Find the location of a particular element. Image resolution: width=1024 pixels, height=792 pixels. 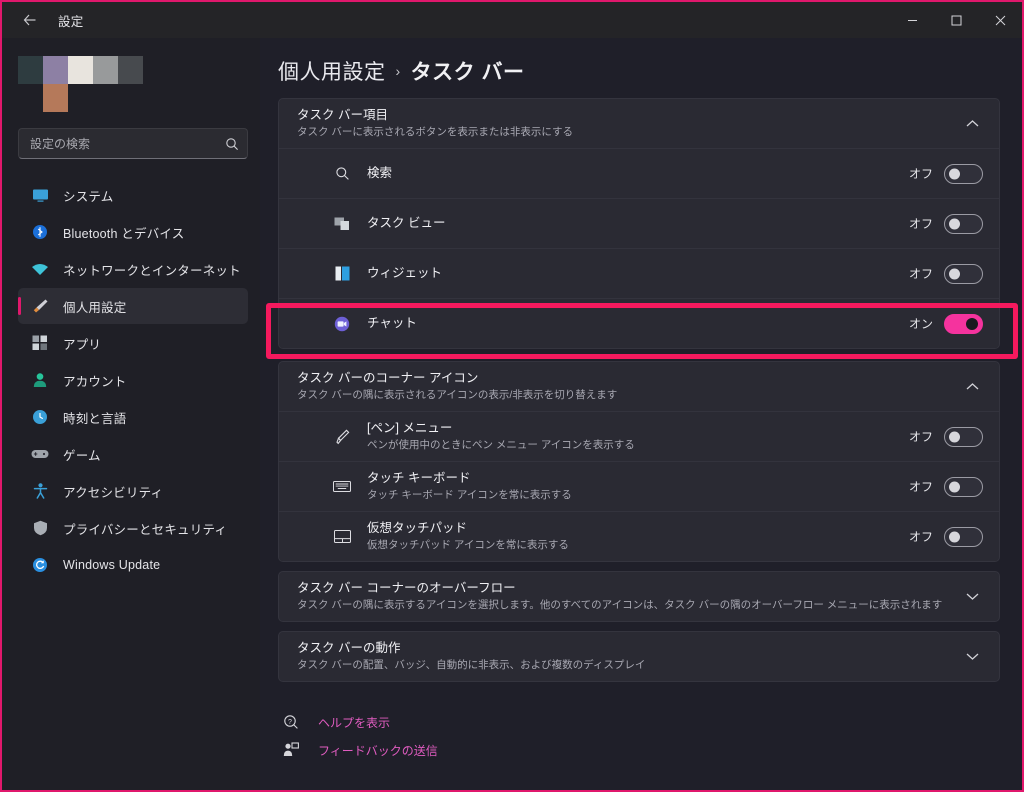

sidebar-item-time-language: 時刻と言語 is located at coordinates (133, 417).